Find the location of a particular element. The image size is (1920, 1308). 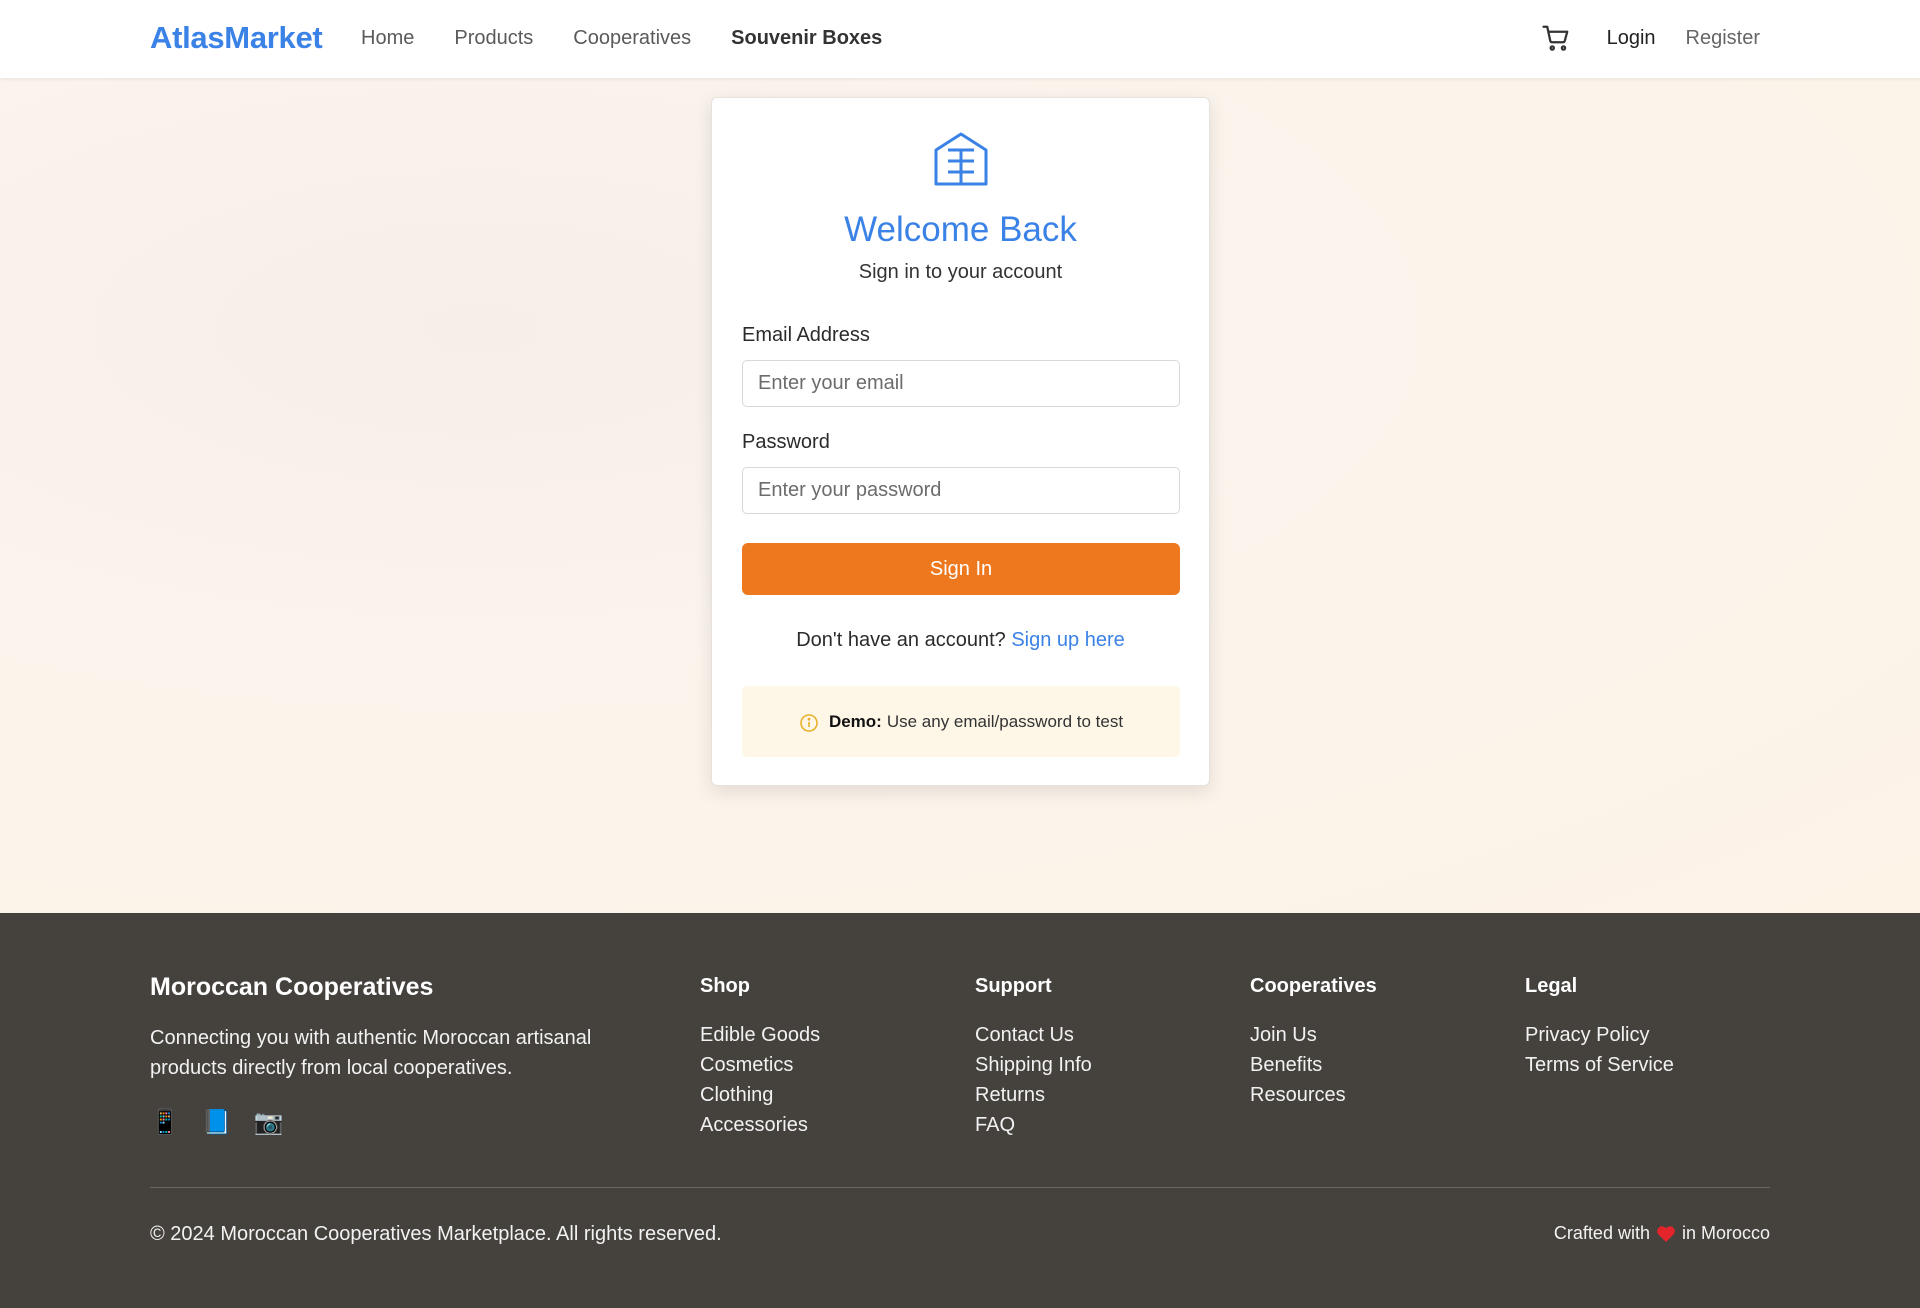

footer-link-edible-goods: Edible Goods is located at coordinates (760, 1035).